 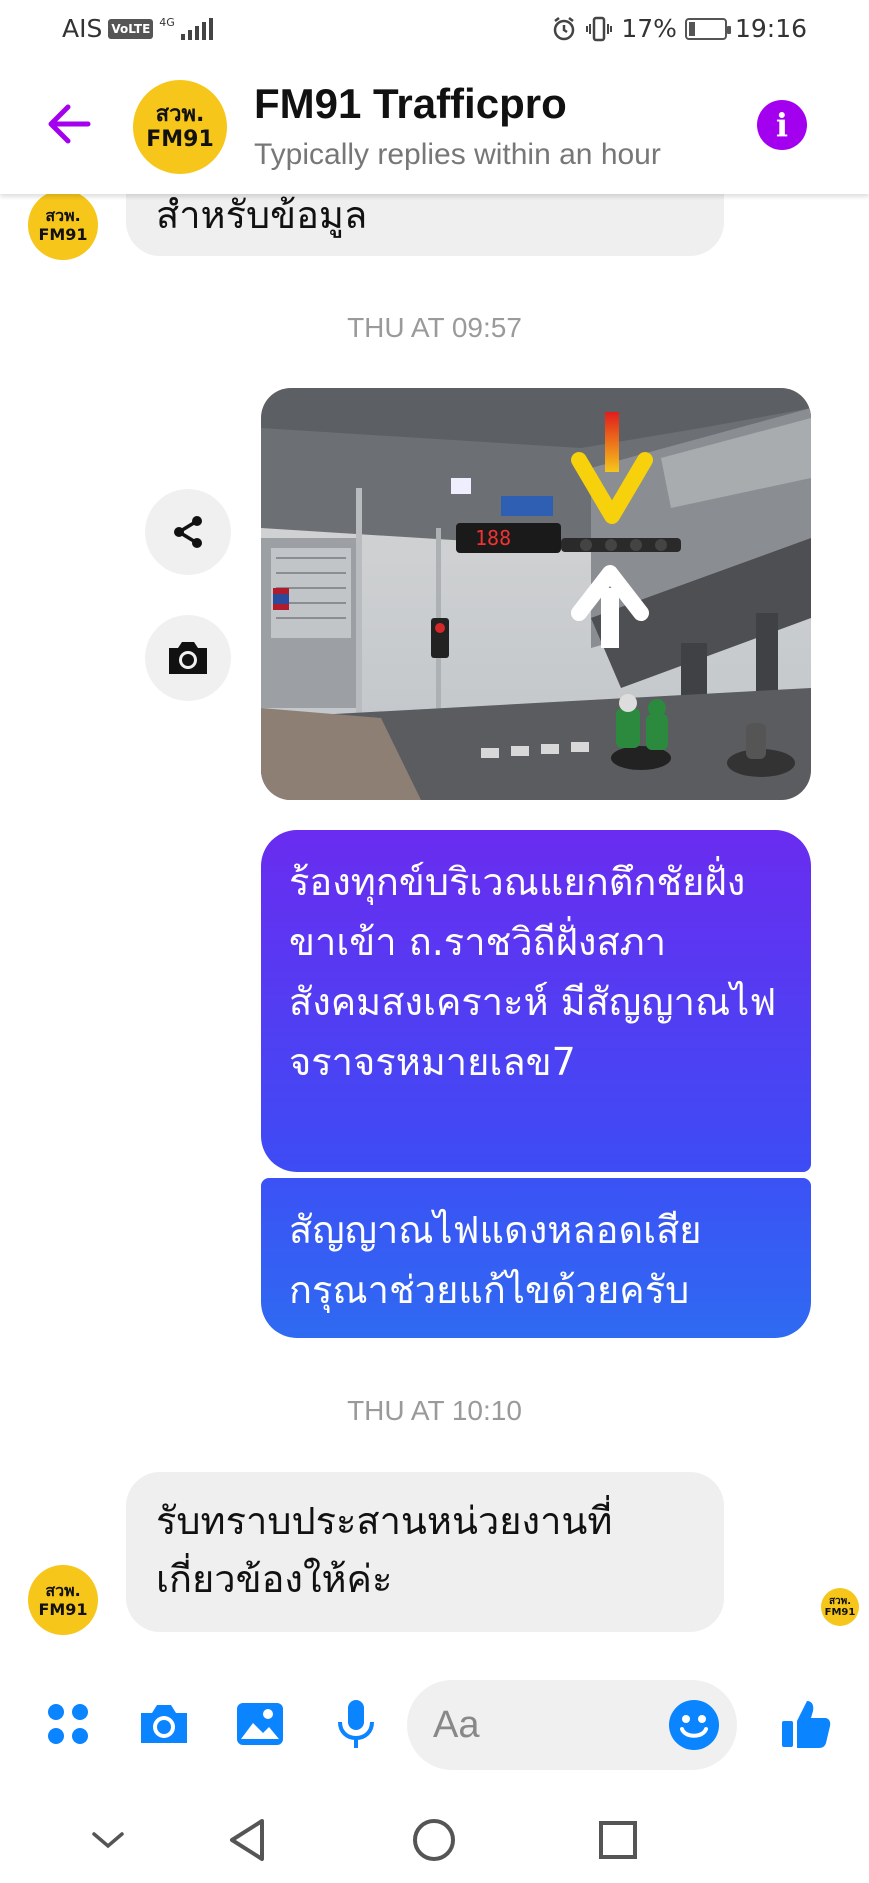 I want to click on carrier-label: AIS, so click(x=82, y=28).